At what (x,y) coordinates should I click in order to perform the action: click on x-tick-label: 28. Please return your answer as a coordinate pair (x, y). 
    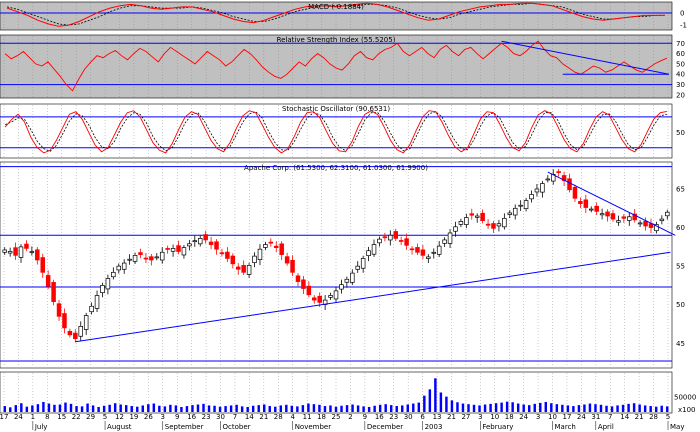
    Looking at the image, I should click on (278, 417).